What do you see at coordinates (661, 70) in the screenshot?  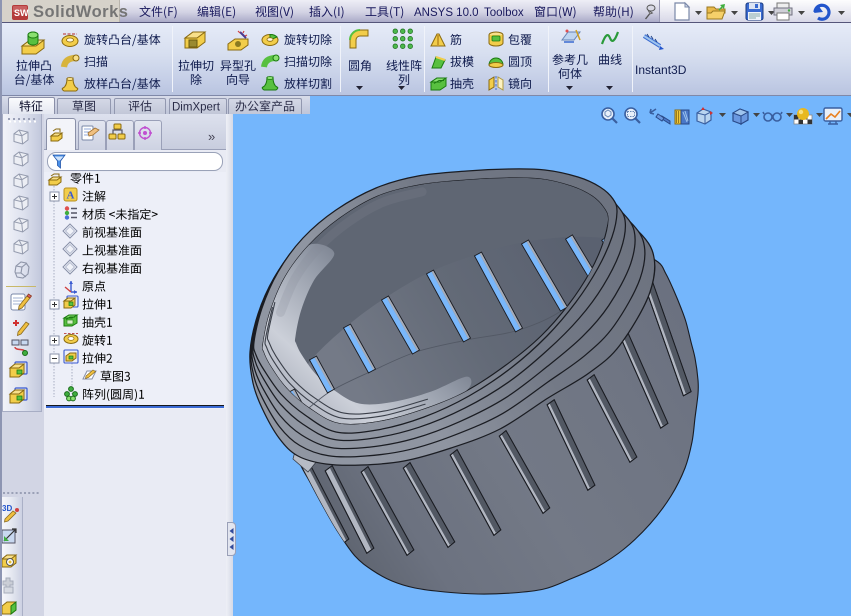 I see `svg-text: Instant3D` at bounding box center [661, 70].